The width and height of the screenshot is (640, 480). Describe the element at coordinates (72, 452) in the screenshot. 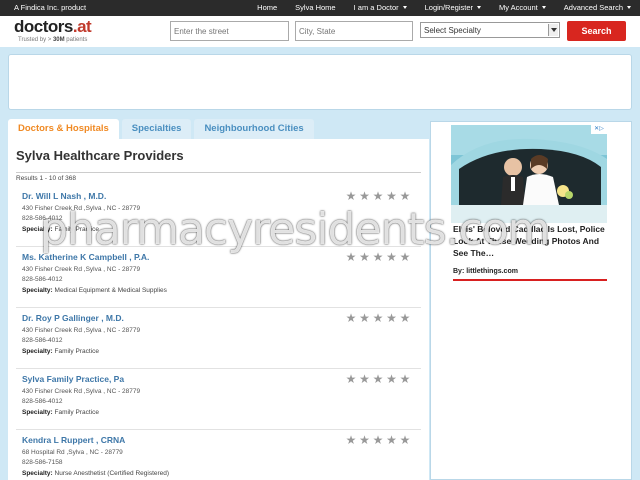

I see `provider-address: 68 Hospital Rd ,Sylva , NC - 28779` at that location.